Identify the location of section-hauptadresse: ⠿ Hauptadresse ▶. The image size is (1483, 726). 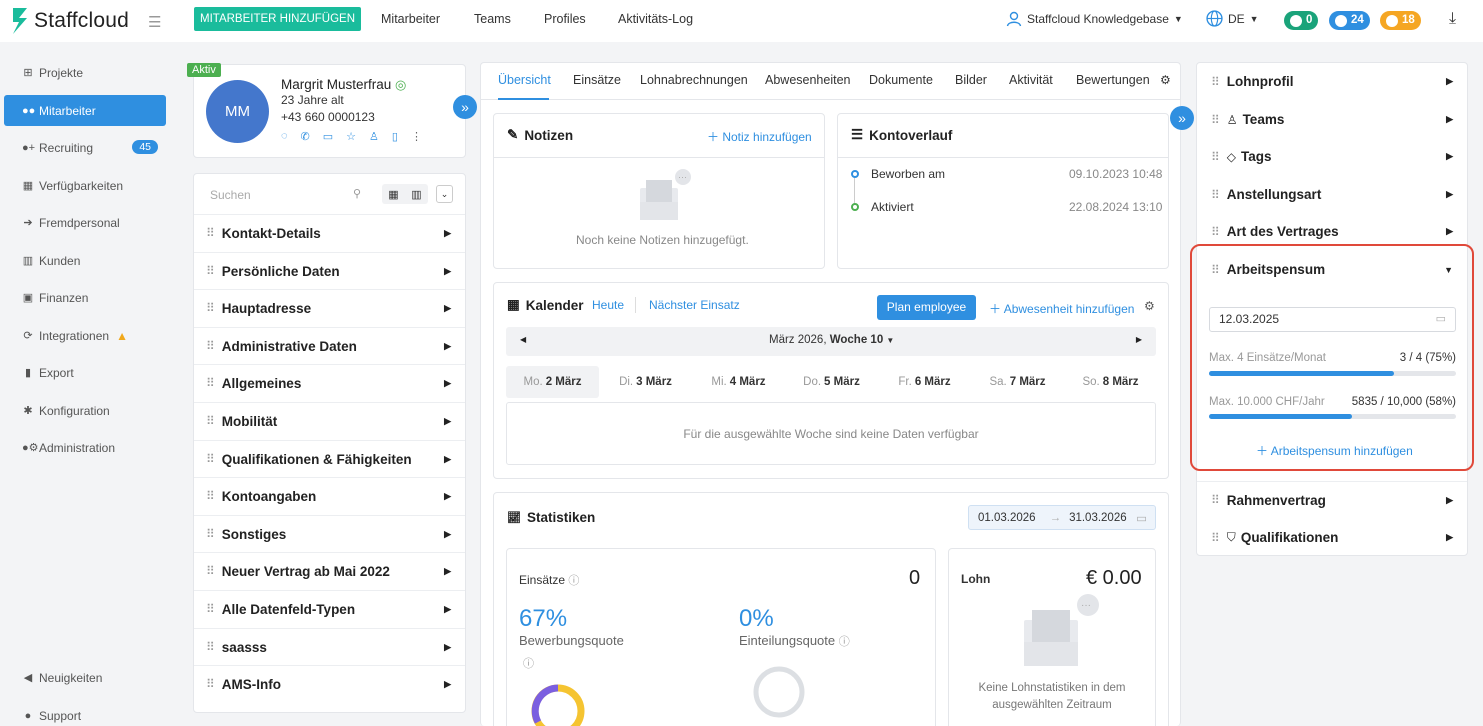
(329, 307).